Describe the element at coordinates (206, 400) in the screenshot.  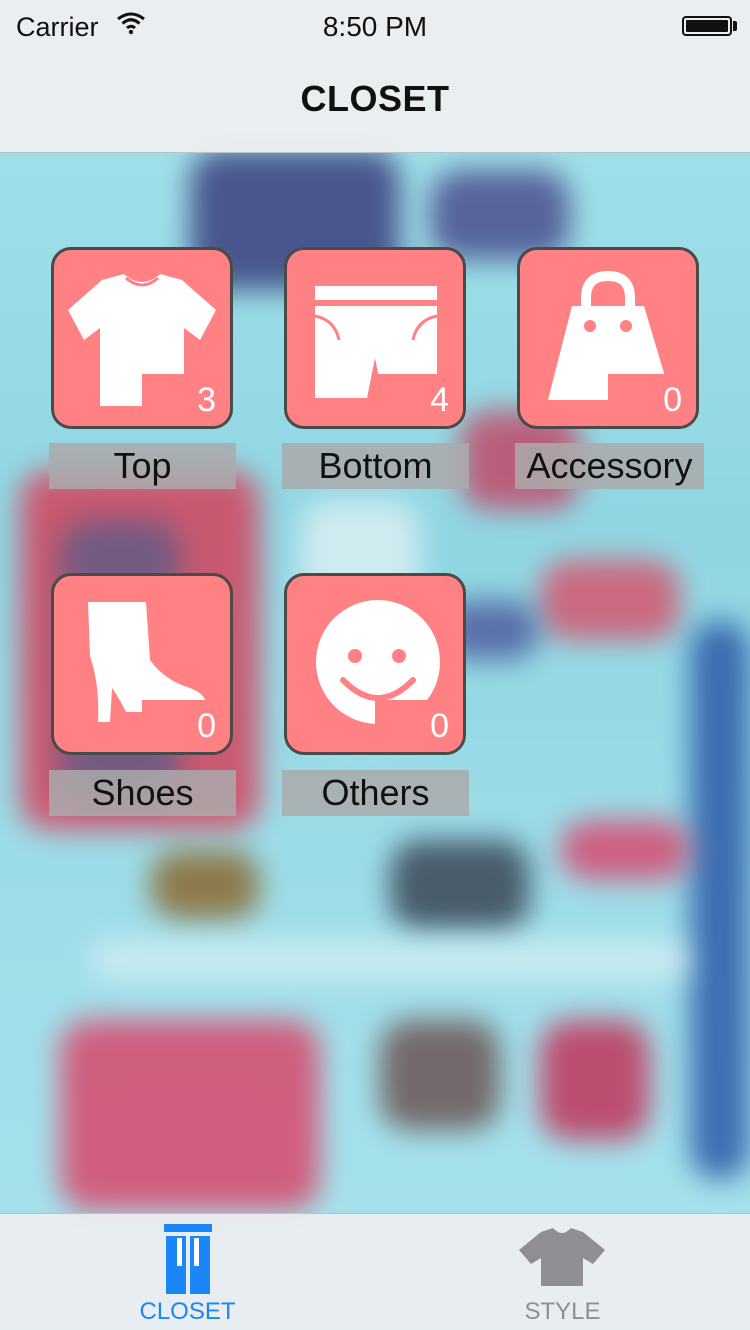
I see `item-count: 3` at that location.